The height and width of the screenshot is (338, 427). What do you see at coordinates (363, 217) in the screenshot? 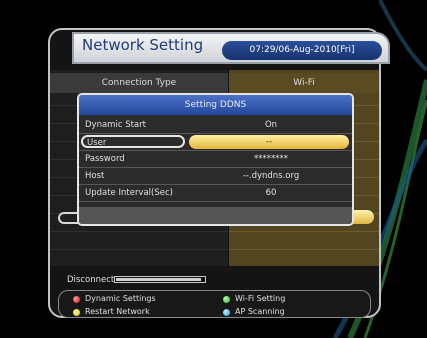
I see `background-row-highlight` at bounding box center [363, 217].